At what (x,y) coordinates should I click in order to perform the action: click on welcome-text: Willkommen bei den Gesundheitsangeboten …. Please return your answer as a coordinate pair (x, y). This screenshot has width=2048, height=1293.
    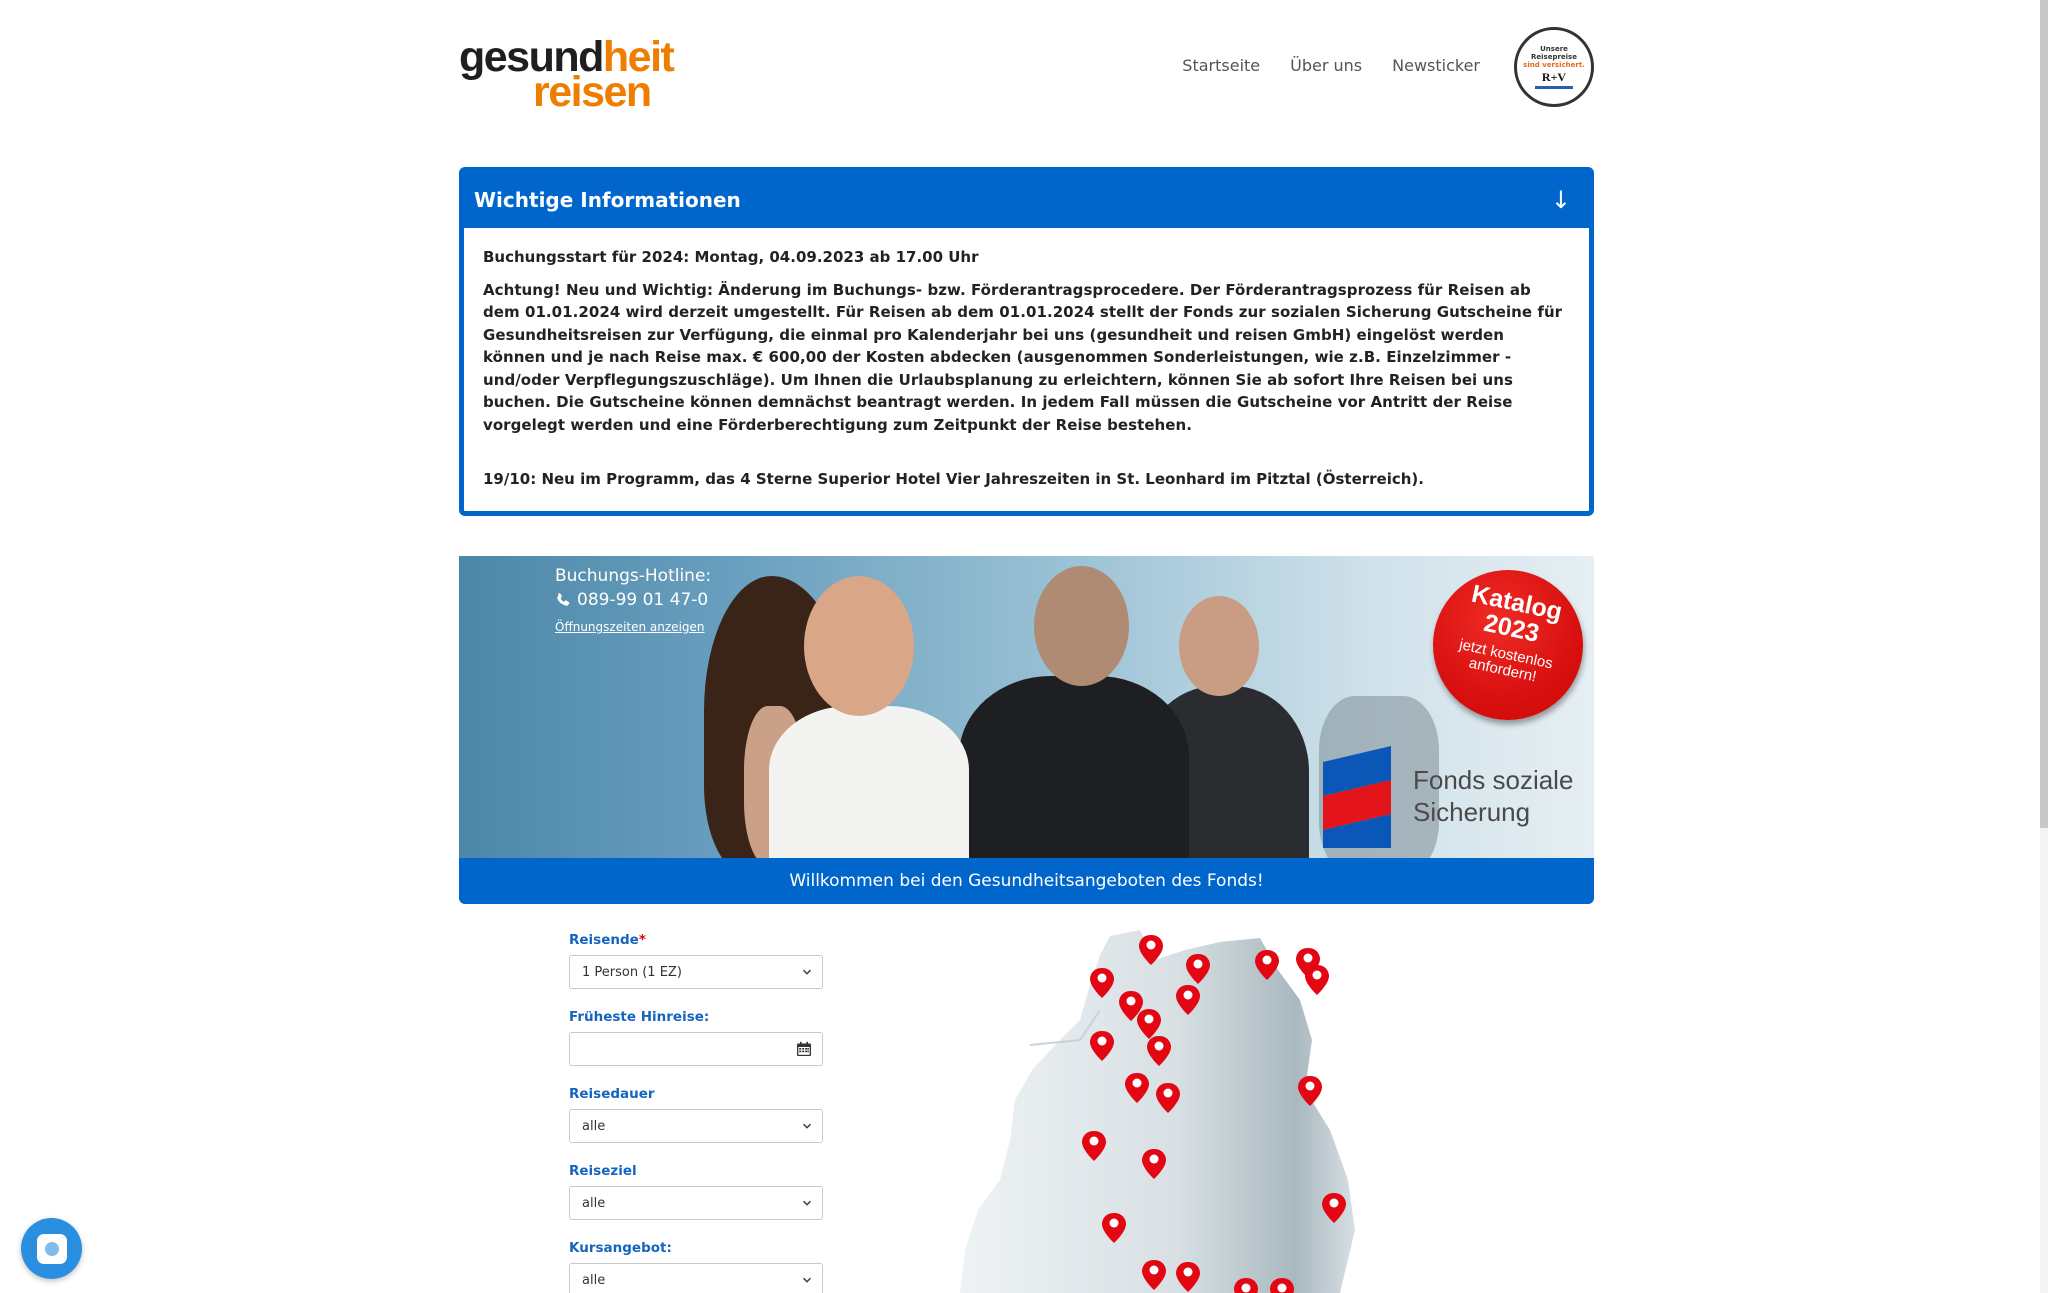
    Looking at the image, I should click on (1026, 881).